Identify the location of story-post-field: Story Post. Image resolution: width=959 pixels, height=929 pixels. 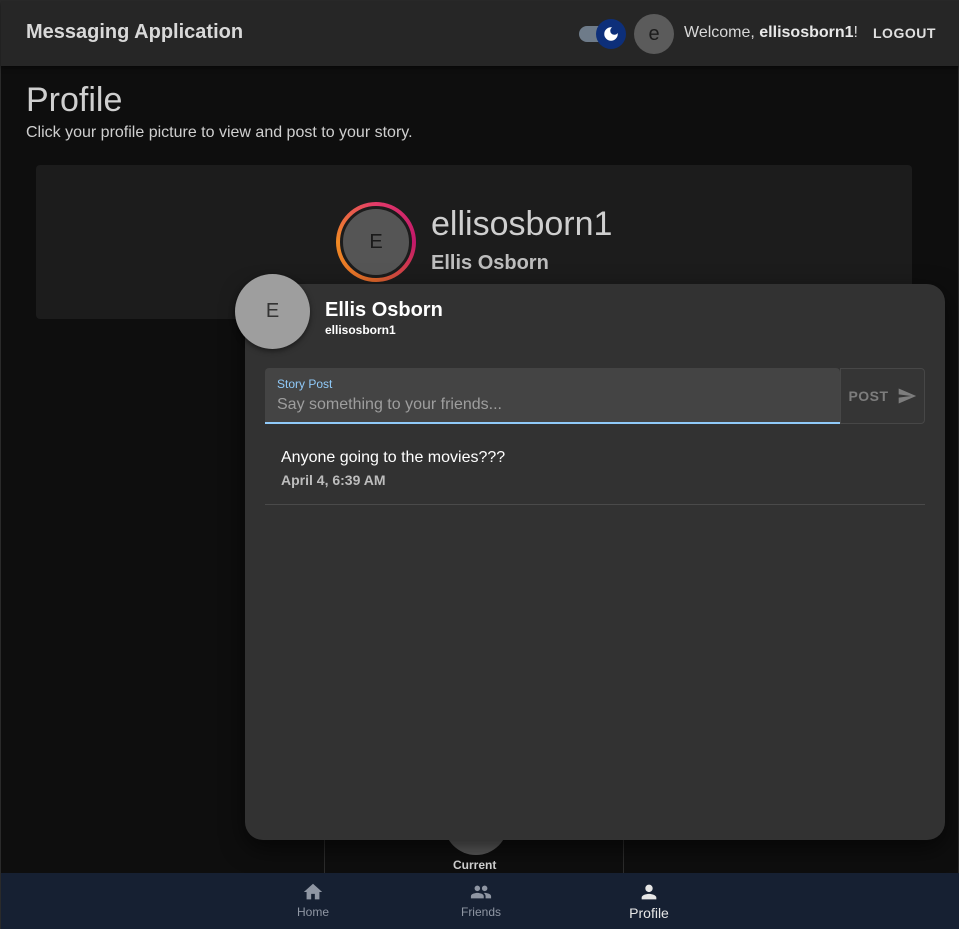
(552, 396).